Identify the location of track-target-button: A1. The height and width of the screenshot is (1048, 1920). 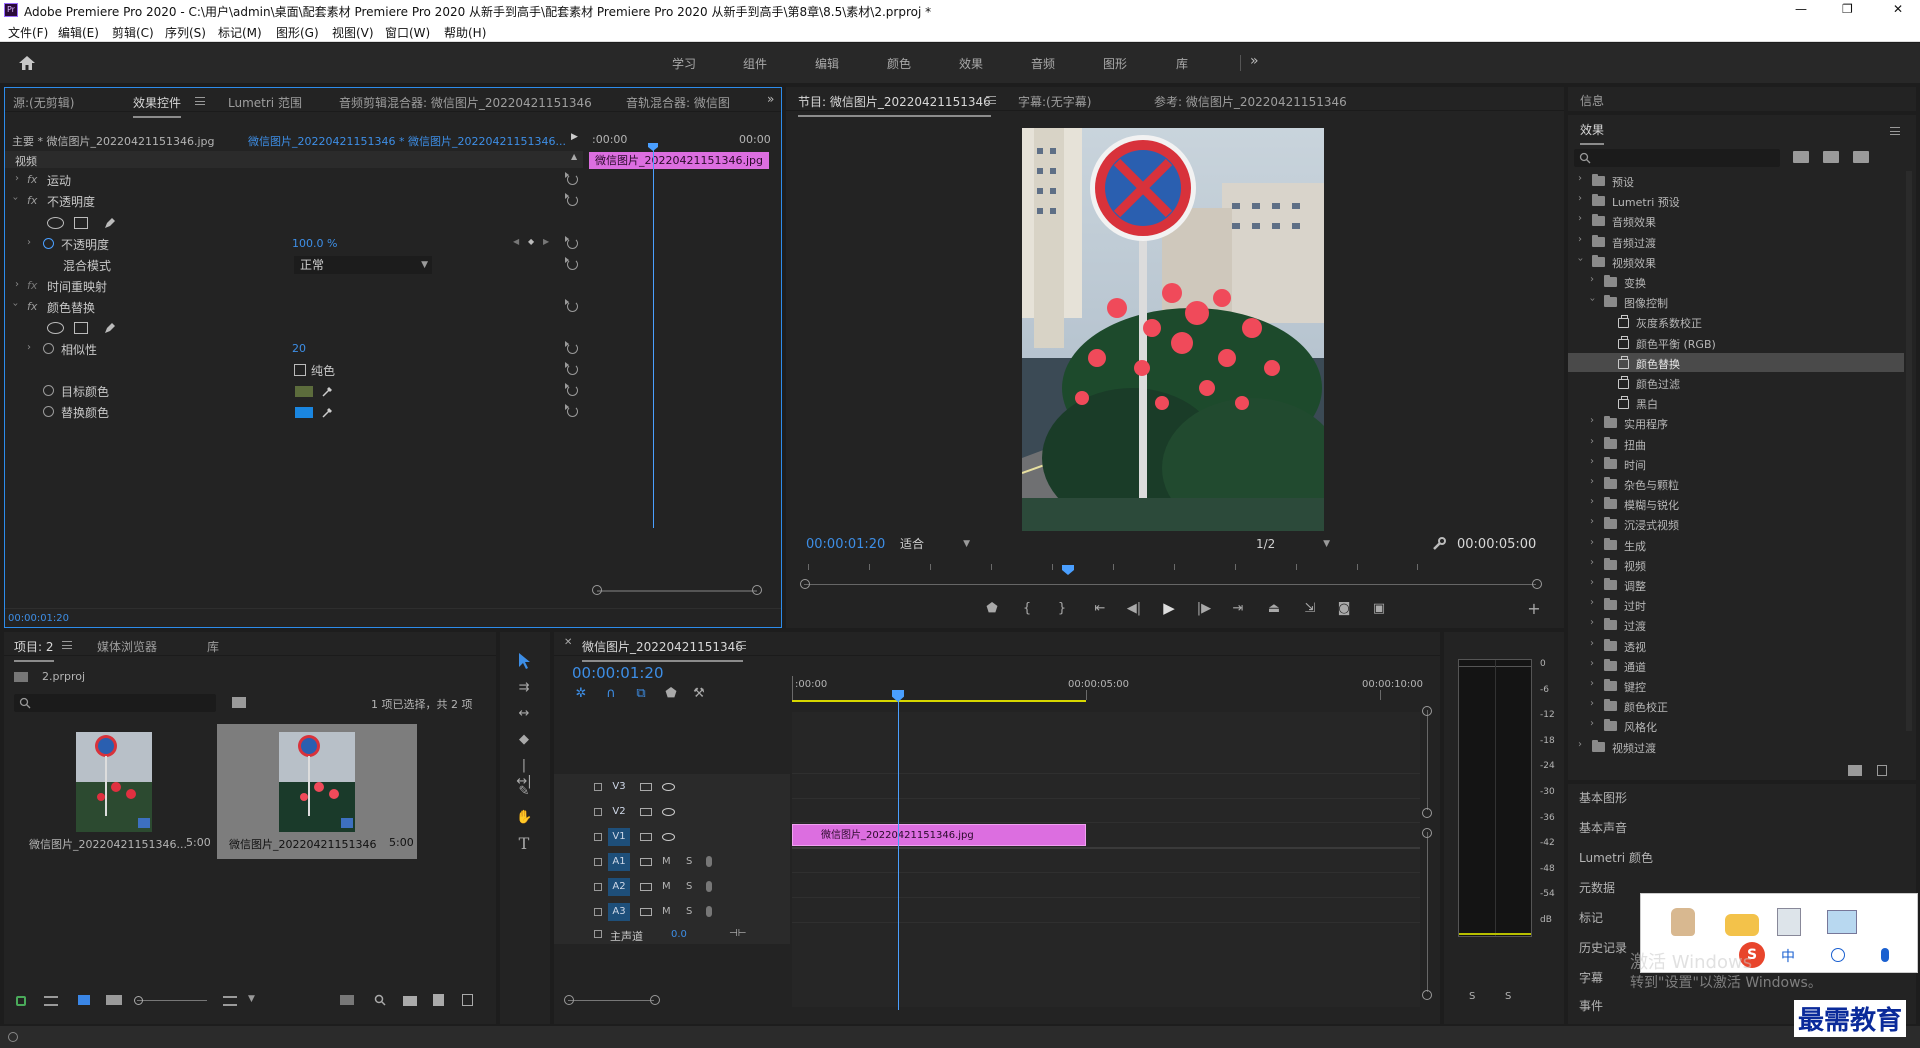
(619, 862).